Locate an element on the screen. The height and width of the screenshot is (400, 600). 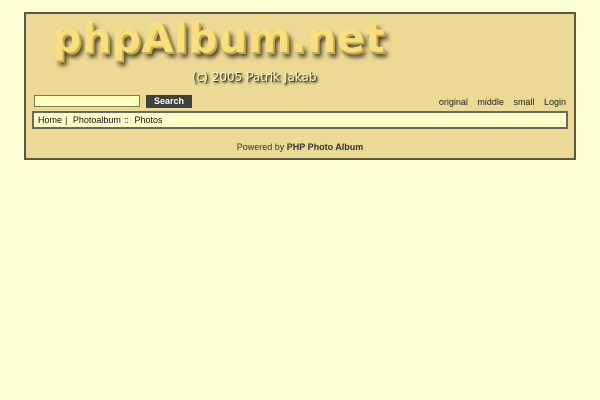
search-button: Search is located at coordinates (169, 101).